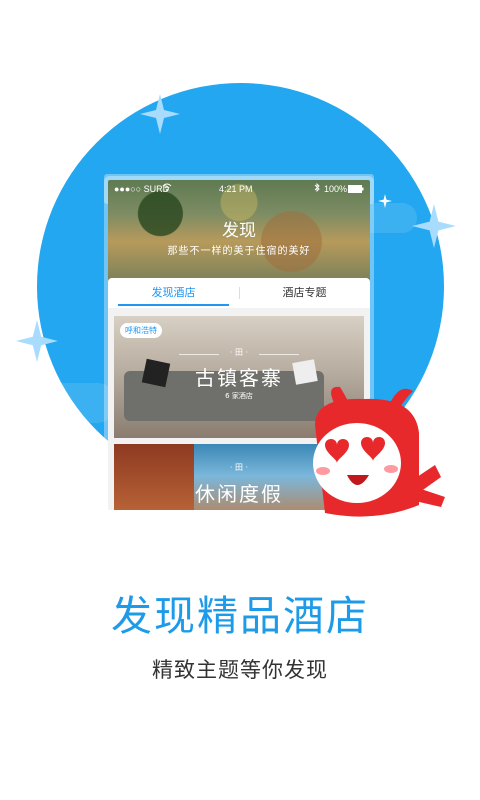 Image resolution: width=480 pixels, height=800 pixels. Describe the element at coordinates (336, 189) in the screenshot. I see `battery-level: 100%` at that location.